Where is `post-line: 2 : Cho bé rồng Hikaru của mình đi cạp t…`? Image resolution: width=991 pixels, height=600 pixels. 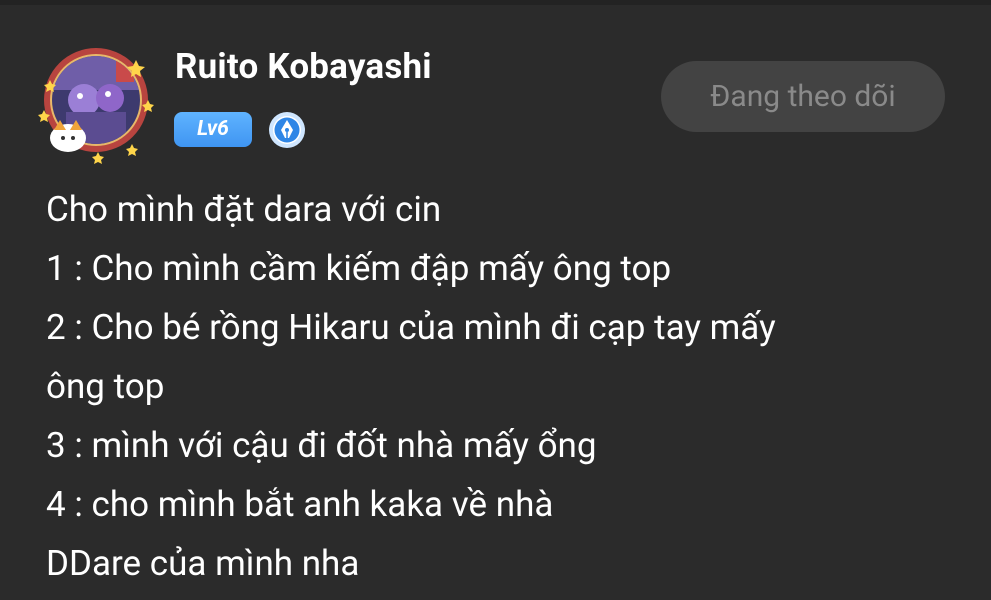 post-line: 2 : Cho bé rồng Hikaru của mình đi cạp t… is located at coordinates (411, 327).